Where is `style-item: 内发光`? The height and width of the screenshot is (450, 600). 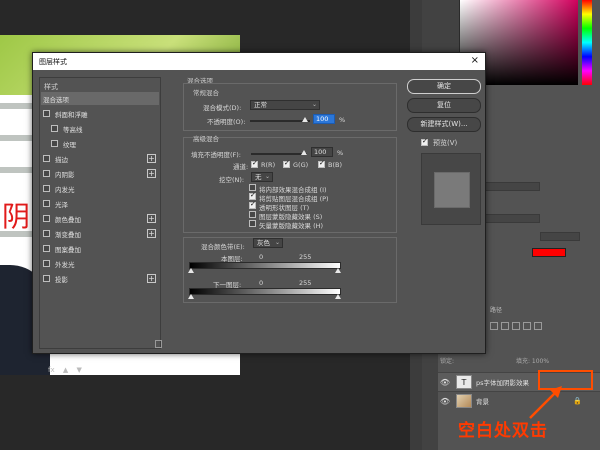 style-item: 内发光 is located at coordinates (100, 188).